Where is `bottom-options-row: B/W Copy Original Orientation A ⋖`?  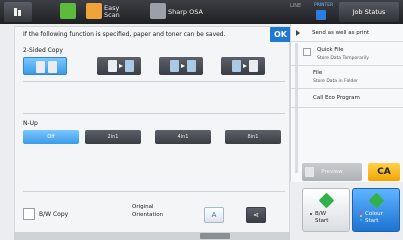
bottom-options-row: B/W Copy Original Orientation A ⋖ is located at coordinates (153, 214).